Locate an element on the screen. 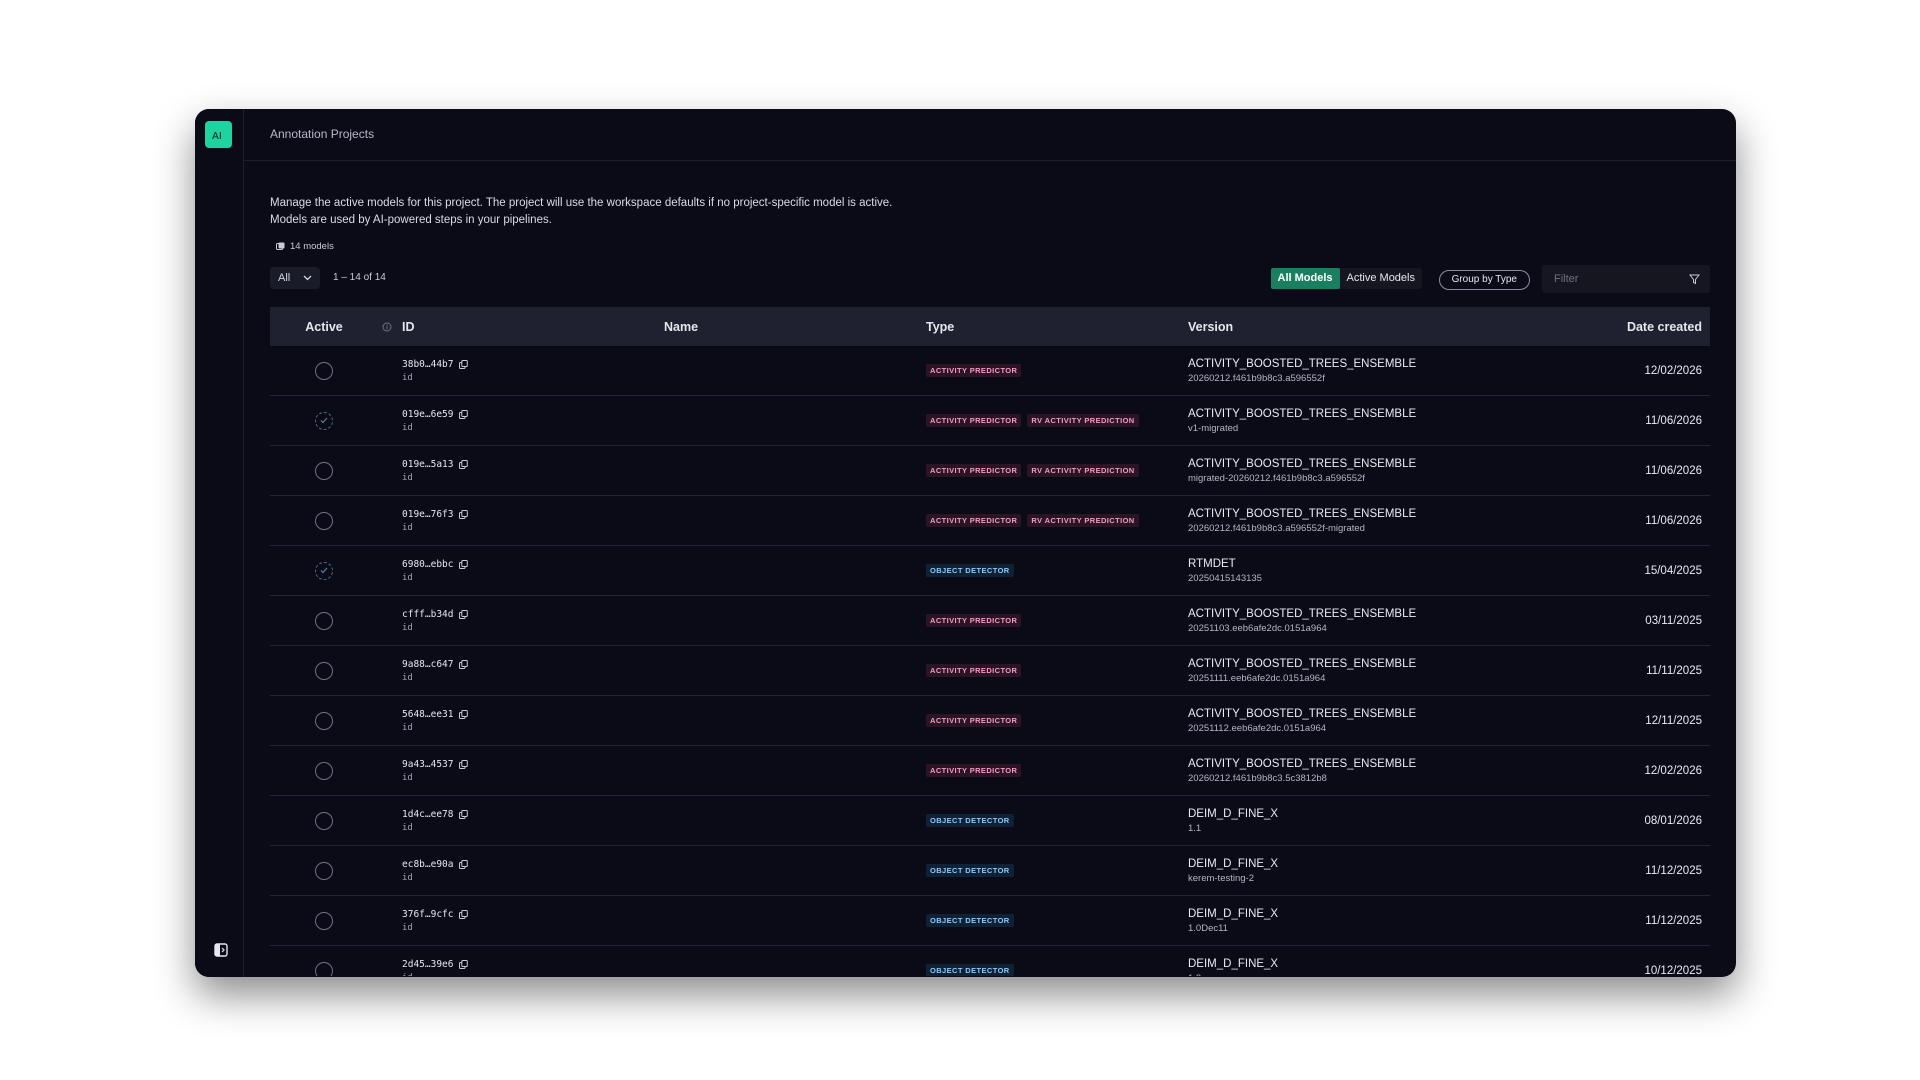 The width and height of the screenshot is (1920, 1080). version-tag: 1.0Dec11 is located at coordinates (1208, 928).